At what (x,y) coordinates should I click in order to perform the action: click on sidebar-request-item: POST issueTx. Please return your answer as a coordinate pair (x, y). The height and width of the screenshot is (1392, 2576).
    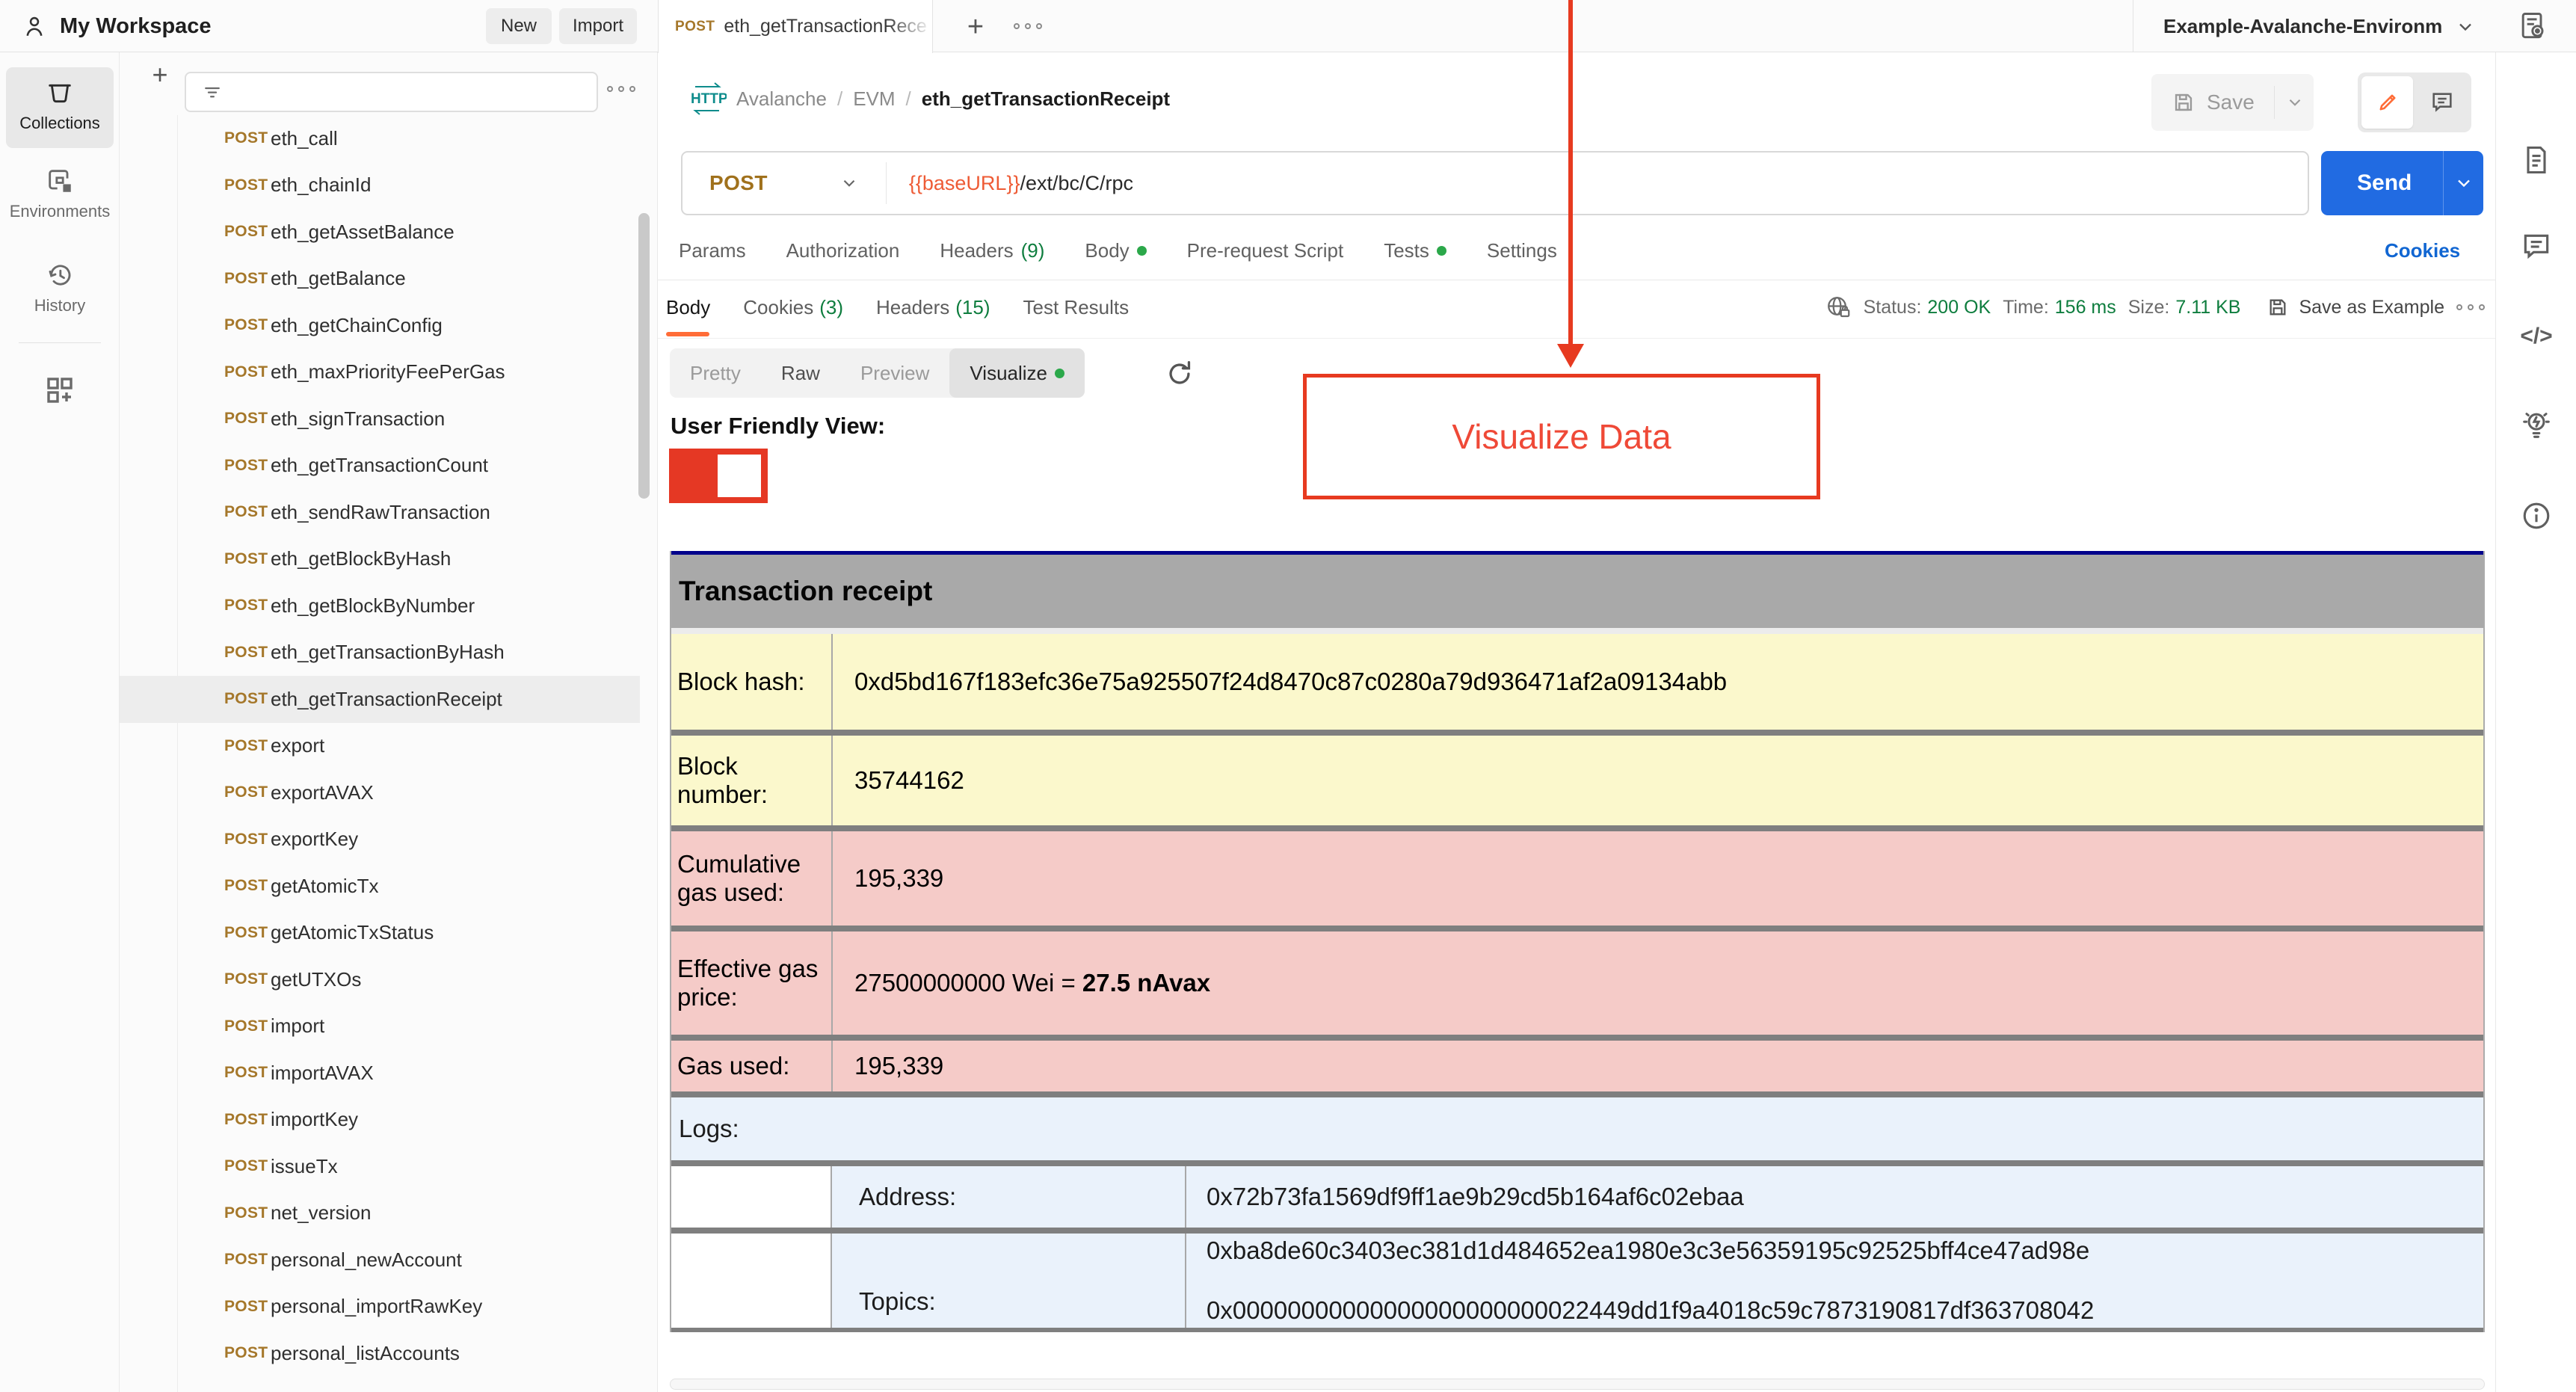
    Looking at the image, I should click on (380, 1166).